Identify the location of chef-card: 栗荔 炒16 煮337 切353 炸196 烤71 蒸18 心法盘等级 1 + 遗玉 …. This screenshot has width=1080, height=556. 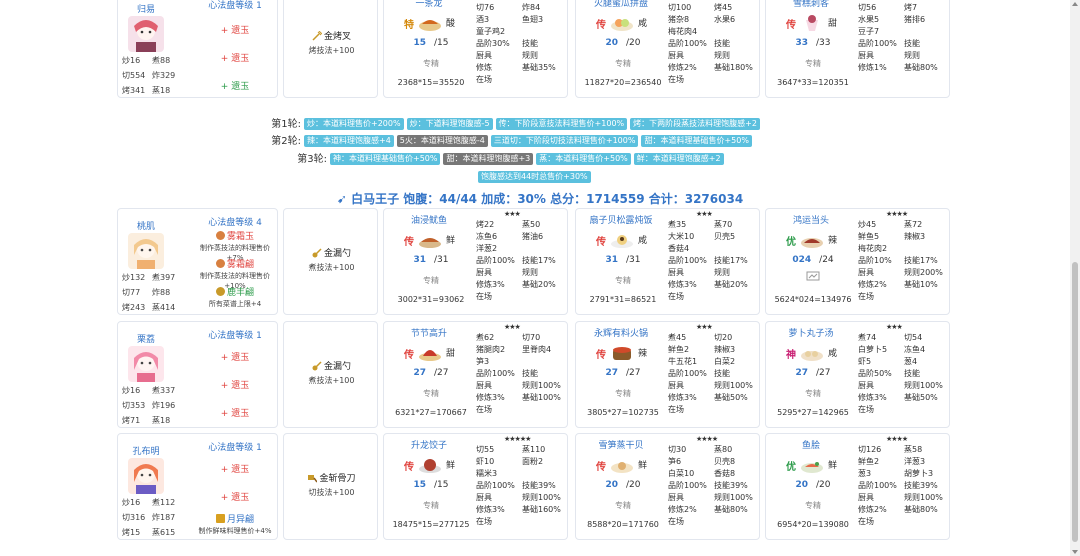
(197, 374).